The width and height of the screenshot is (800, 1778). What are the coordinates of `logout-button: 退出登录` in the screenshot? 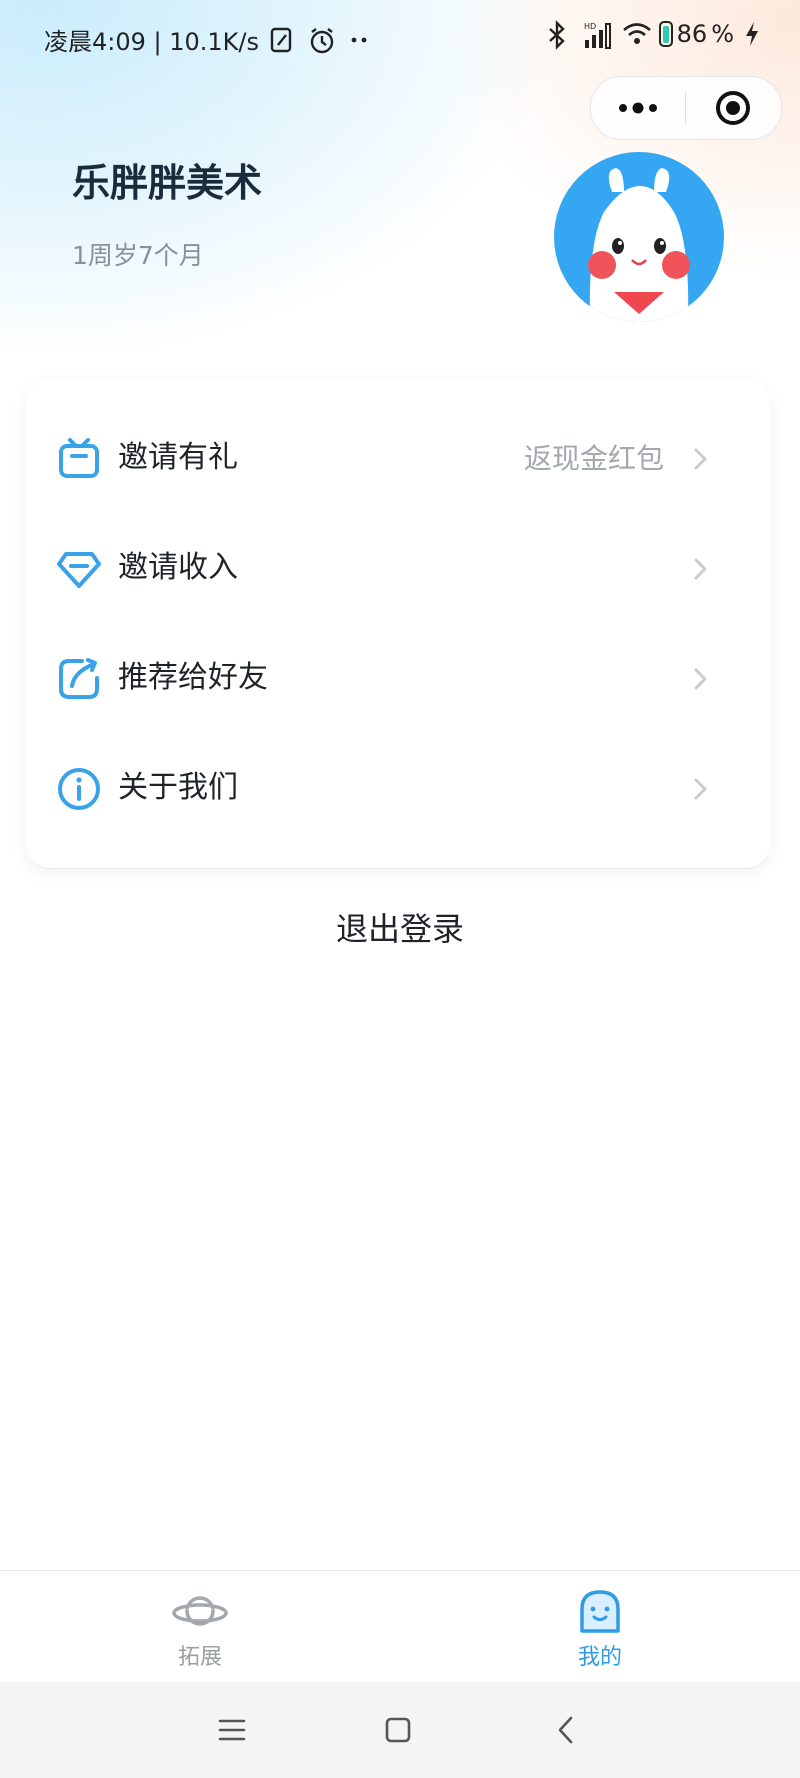 It's located at (400, 927).